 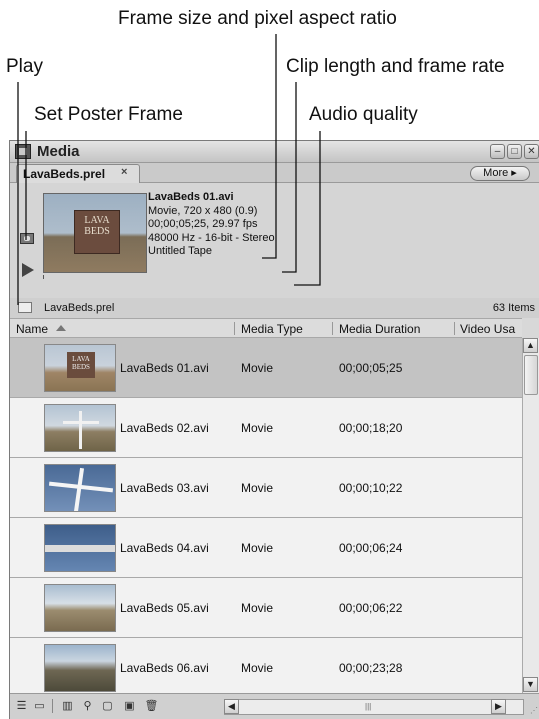 I want to click on table-row: LavaBeds 02.avi Movie 00;00;18;20, so click(x=266, y=428).